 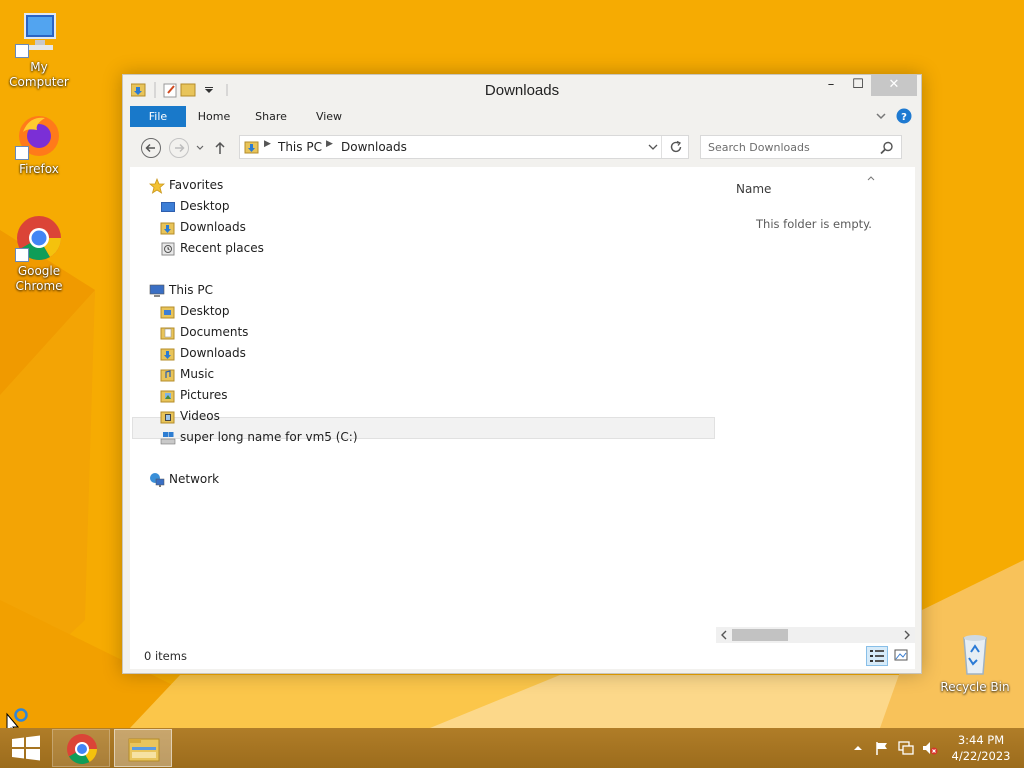 I want to click on recycle-bin-icon, so click(x=975, y=654).